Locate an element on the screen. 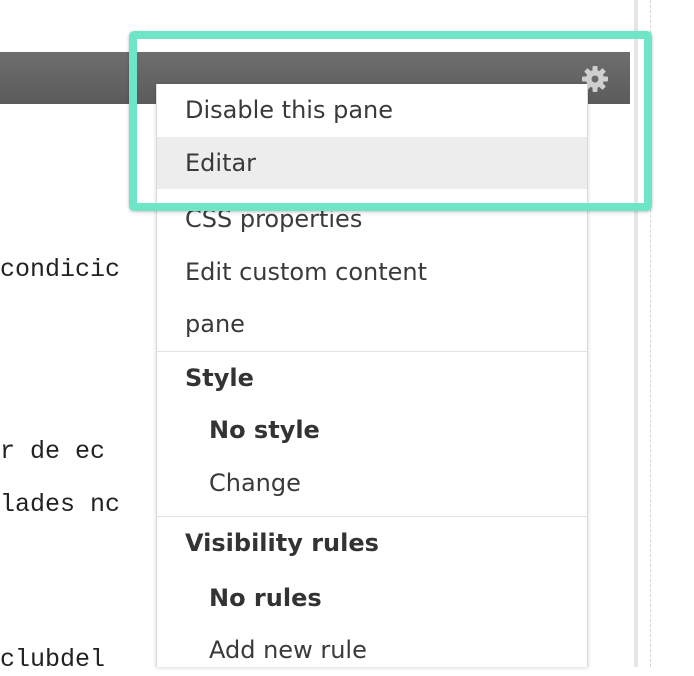 The image size is (694, 676). content-text-line: lades nc is located at coordinates (60, 504).